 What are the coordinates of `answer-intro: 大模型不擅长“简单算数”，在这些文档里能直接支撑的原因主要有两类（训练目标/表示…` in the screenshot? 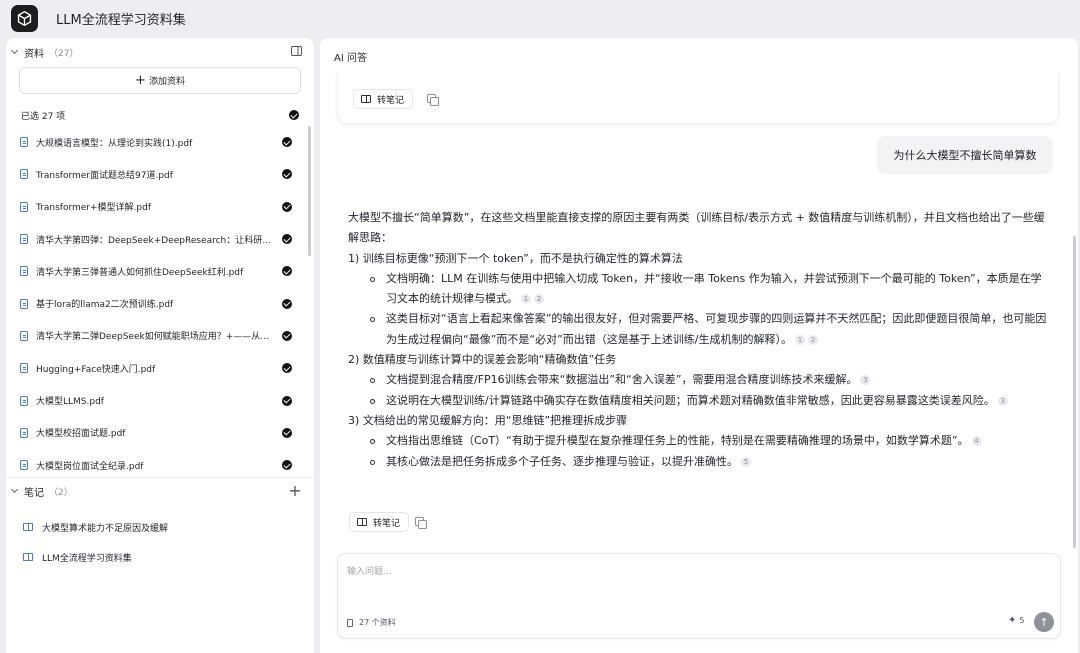 It's located at (699, 228).